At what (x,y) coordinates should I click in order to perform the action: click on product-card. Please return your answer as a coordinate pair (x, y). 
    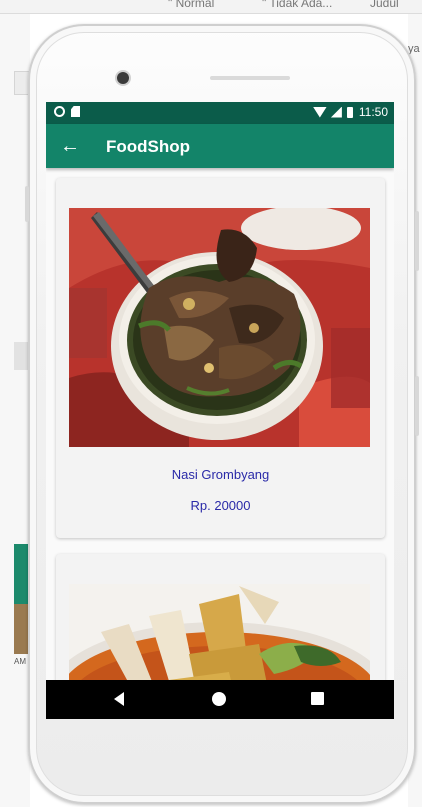
    Looking at the image, I should click on (220, 617).